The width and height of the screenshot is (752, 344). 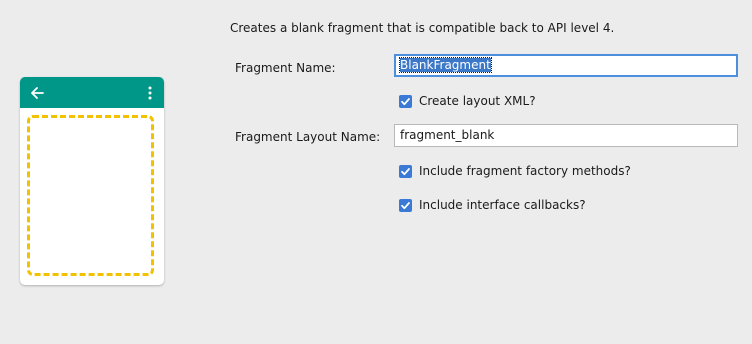 I want to click on create-layout-checkbox: Create layout XML?, so click(x=467, y=101).